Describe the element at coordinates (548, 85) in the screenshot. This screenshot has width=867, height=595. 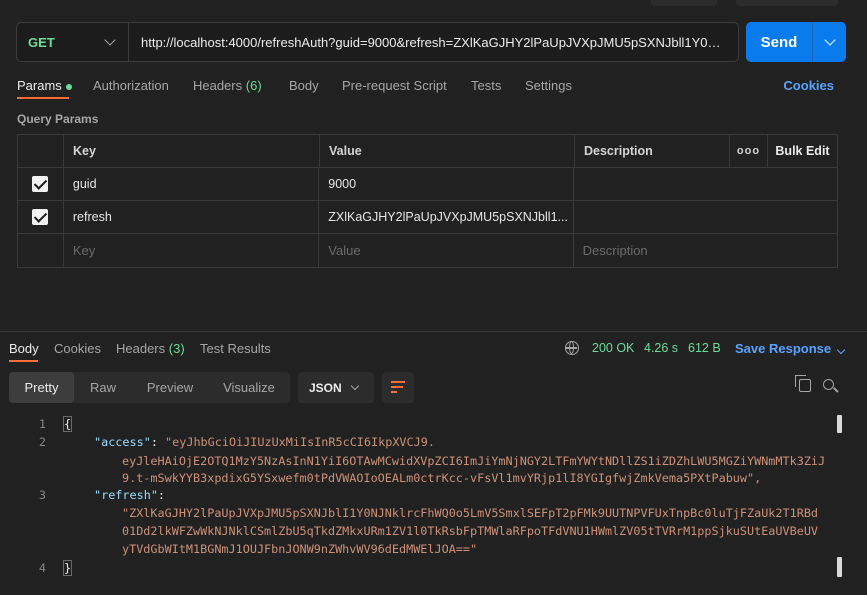
I see `tab-settings: Settings` at that location.